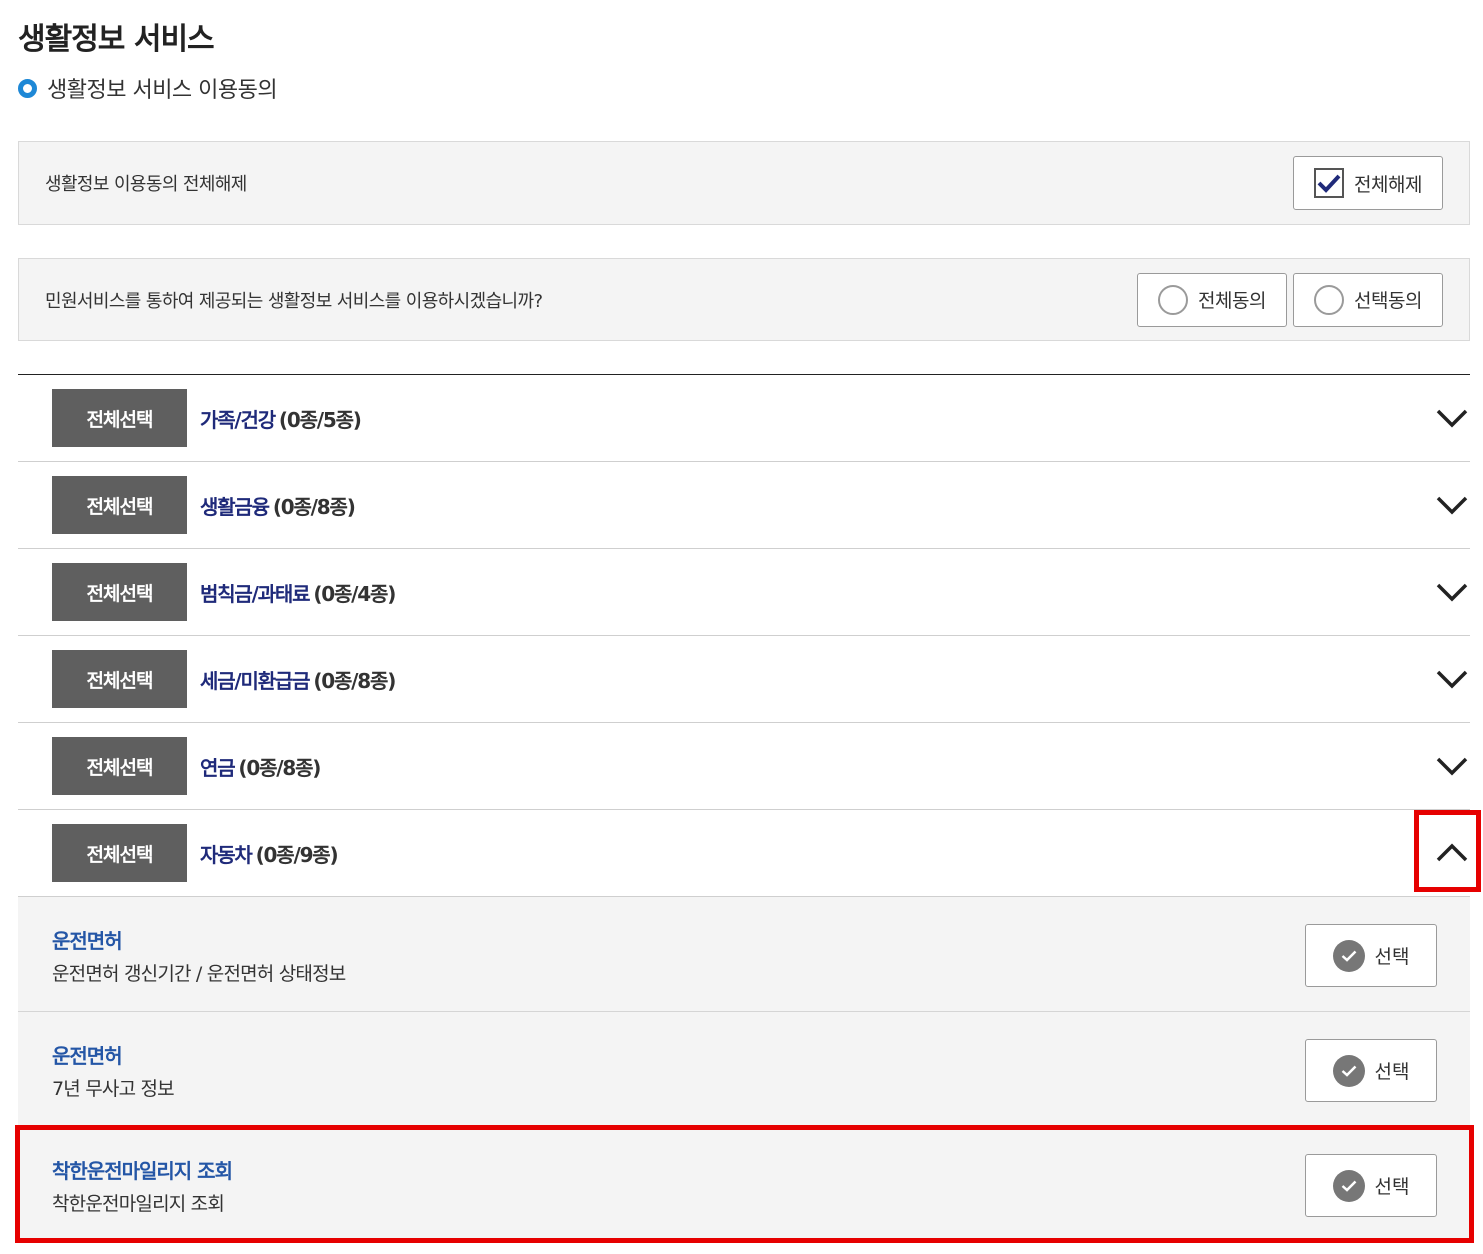 The height and width of the screenshot is (1254, 1483). What do you see at coordinates (1232, 301) in the screenshot?
I see `agree-all-label: 전체동의` at bounding box center [1232, 301].